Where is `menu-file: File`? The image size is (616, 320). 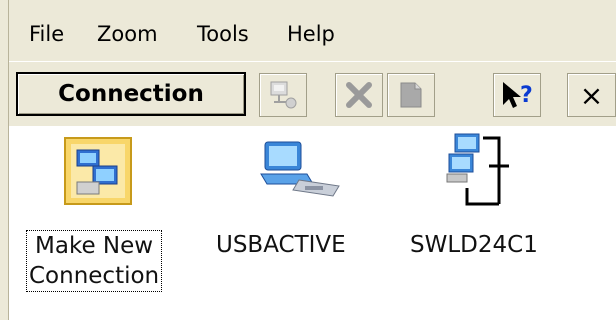
menu-file: File is located at coordinates (46, 34).